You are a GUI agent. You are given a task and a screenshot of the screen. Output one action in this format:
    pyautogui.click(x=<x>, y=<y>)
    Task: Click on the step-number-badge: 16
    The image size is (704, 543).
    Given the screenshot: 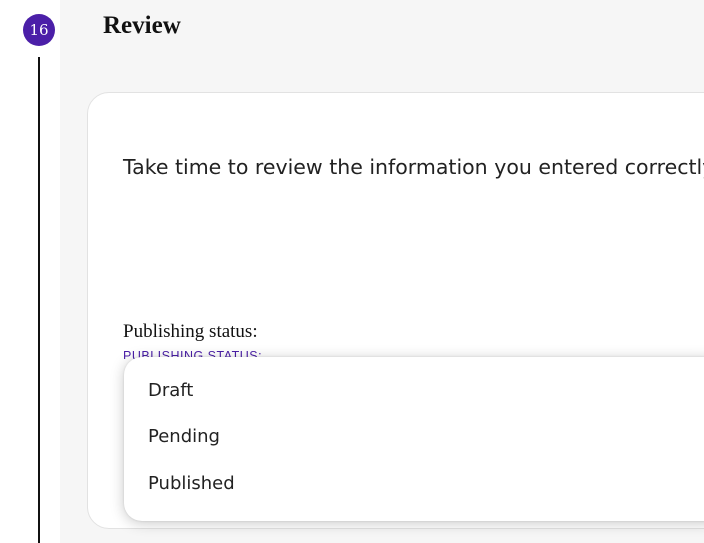 What is the action you would take?
    pyautogui.click(x=39, y=30)
    